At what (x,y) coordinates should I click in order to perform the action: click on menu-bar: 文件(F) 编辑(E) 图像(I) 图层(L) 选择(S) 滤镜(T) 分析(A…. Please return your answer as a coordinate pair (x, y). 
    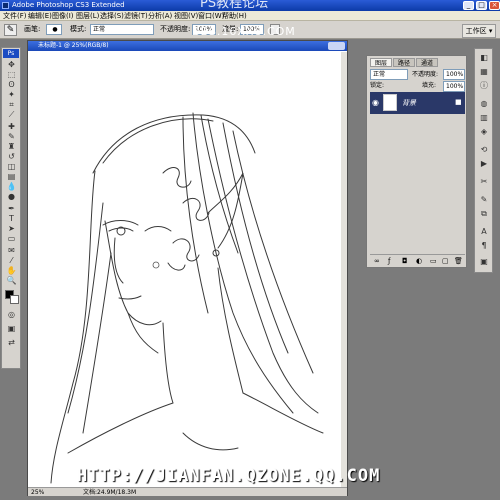
    Looking at the image, I should click on (250, 16).